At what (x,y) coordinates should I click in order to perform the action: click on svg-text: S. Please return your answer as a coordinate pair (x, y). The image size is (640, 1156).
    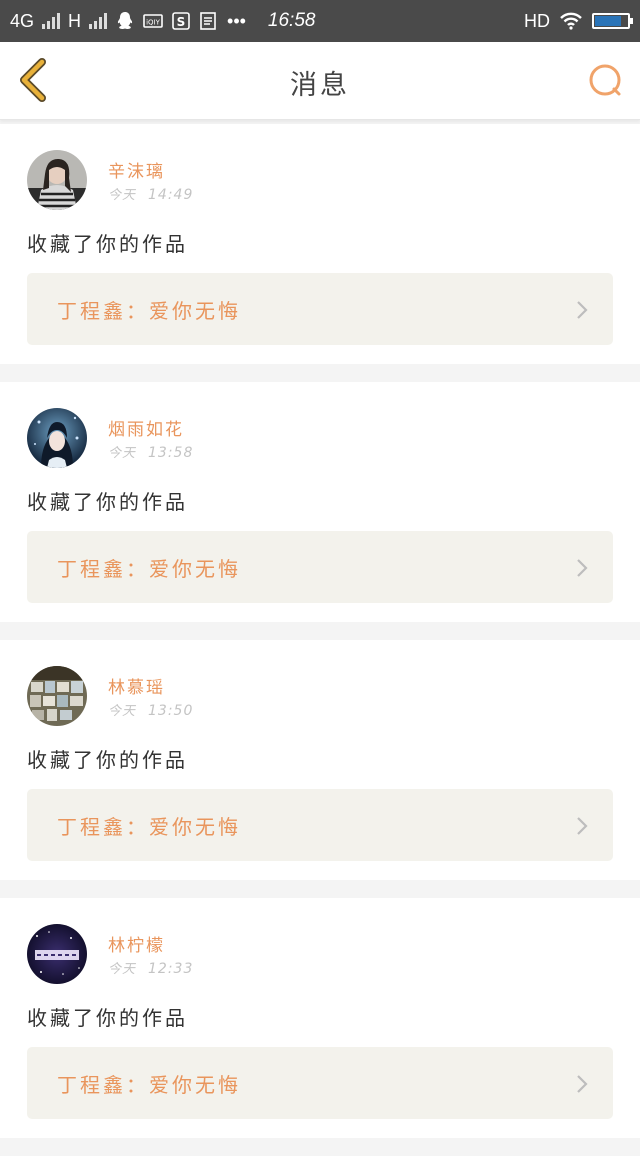
    Looking at the image, I should click on (181, 22).